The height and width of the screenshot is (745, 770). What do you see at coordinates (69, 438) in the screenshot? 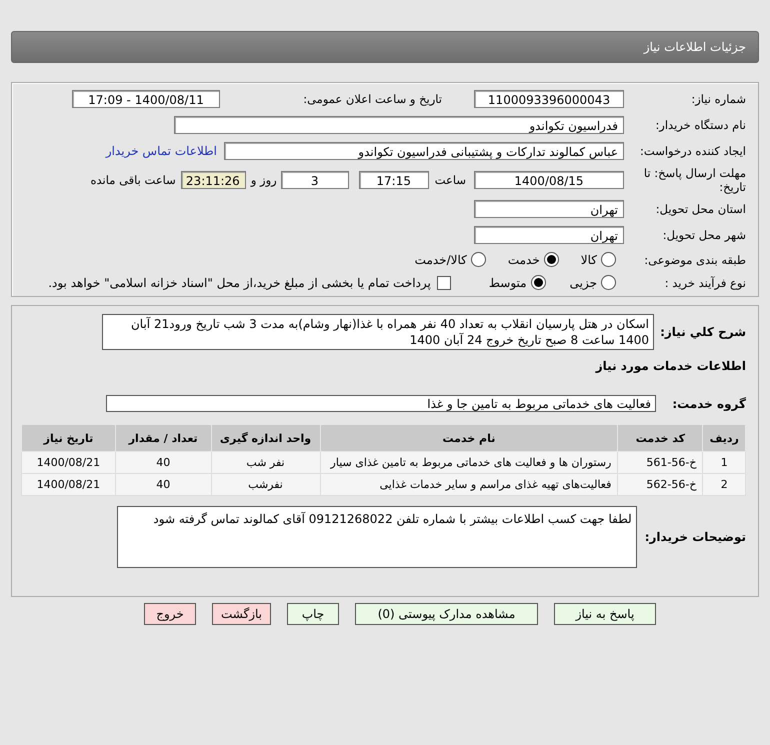
I see `column-header: تاریخ نیاز` at bounding box center [69, 438].